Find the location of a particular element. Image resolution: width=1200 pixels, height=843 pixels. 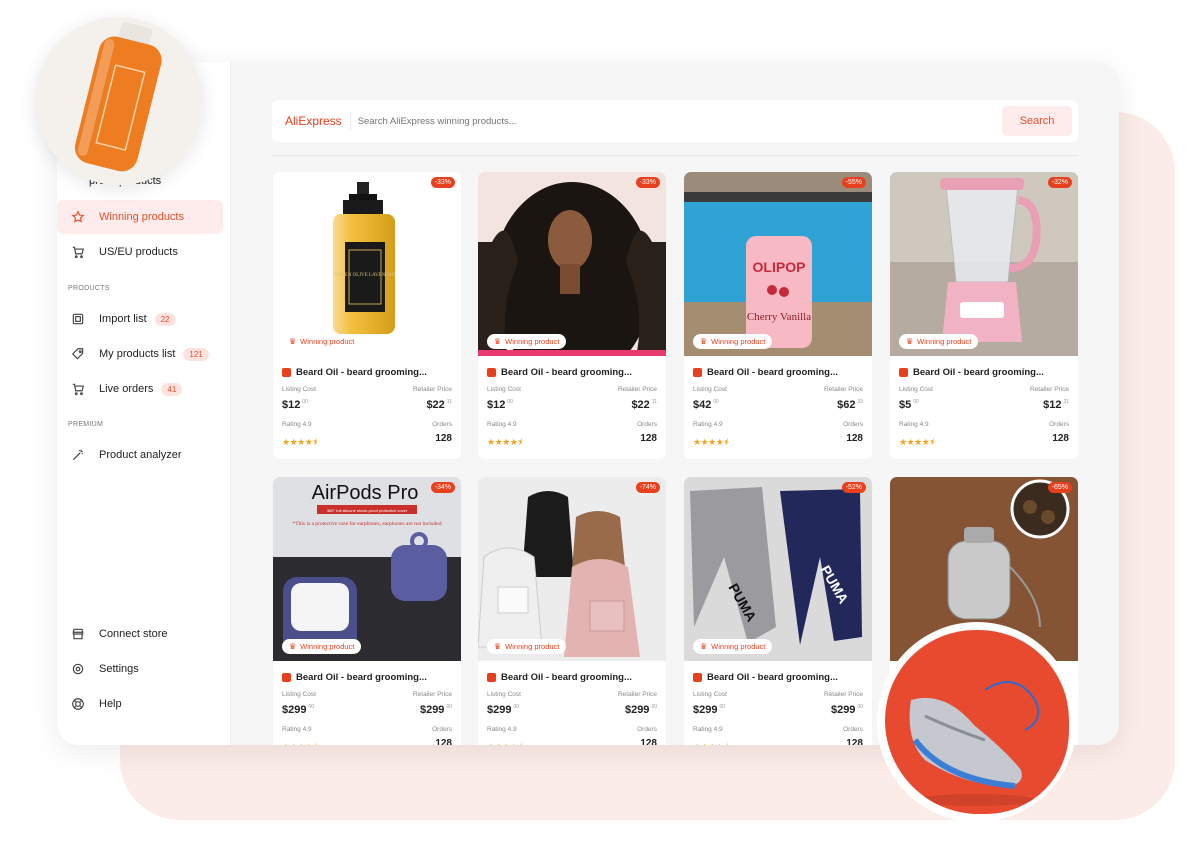

sidebar-item-label: Help is located at coordinates (110, 704).